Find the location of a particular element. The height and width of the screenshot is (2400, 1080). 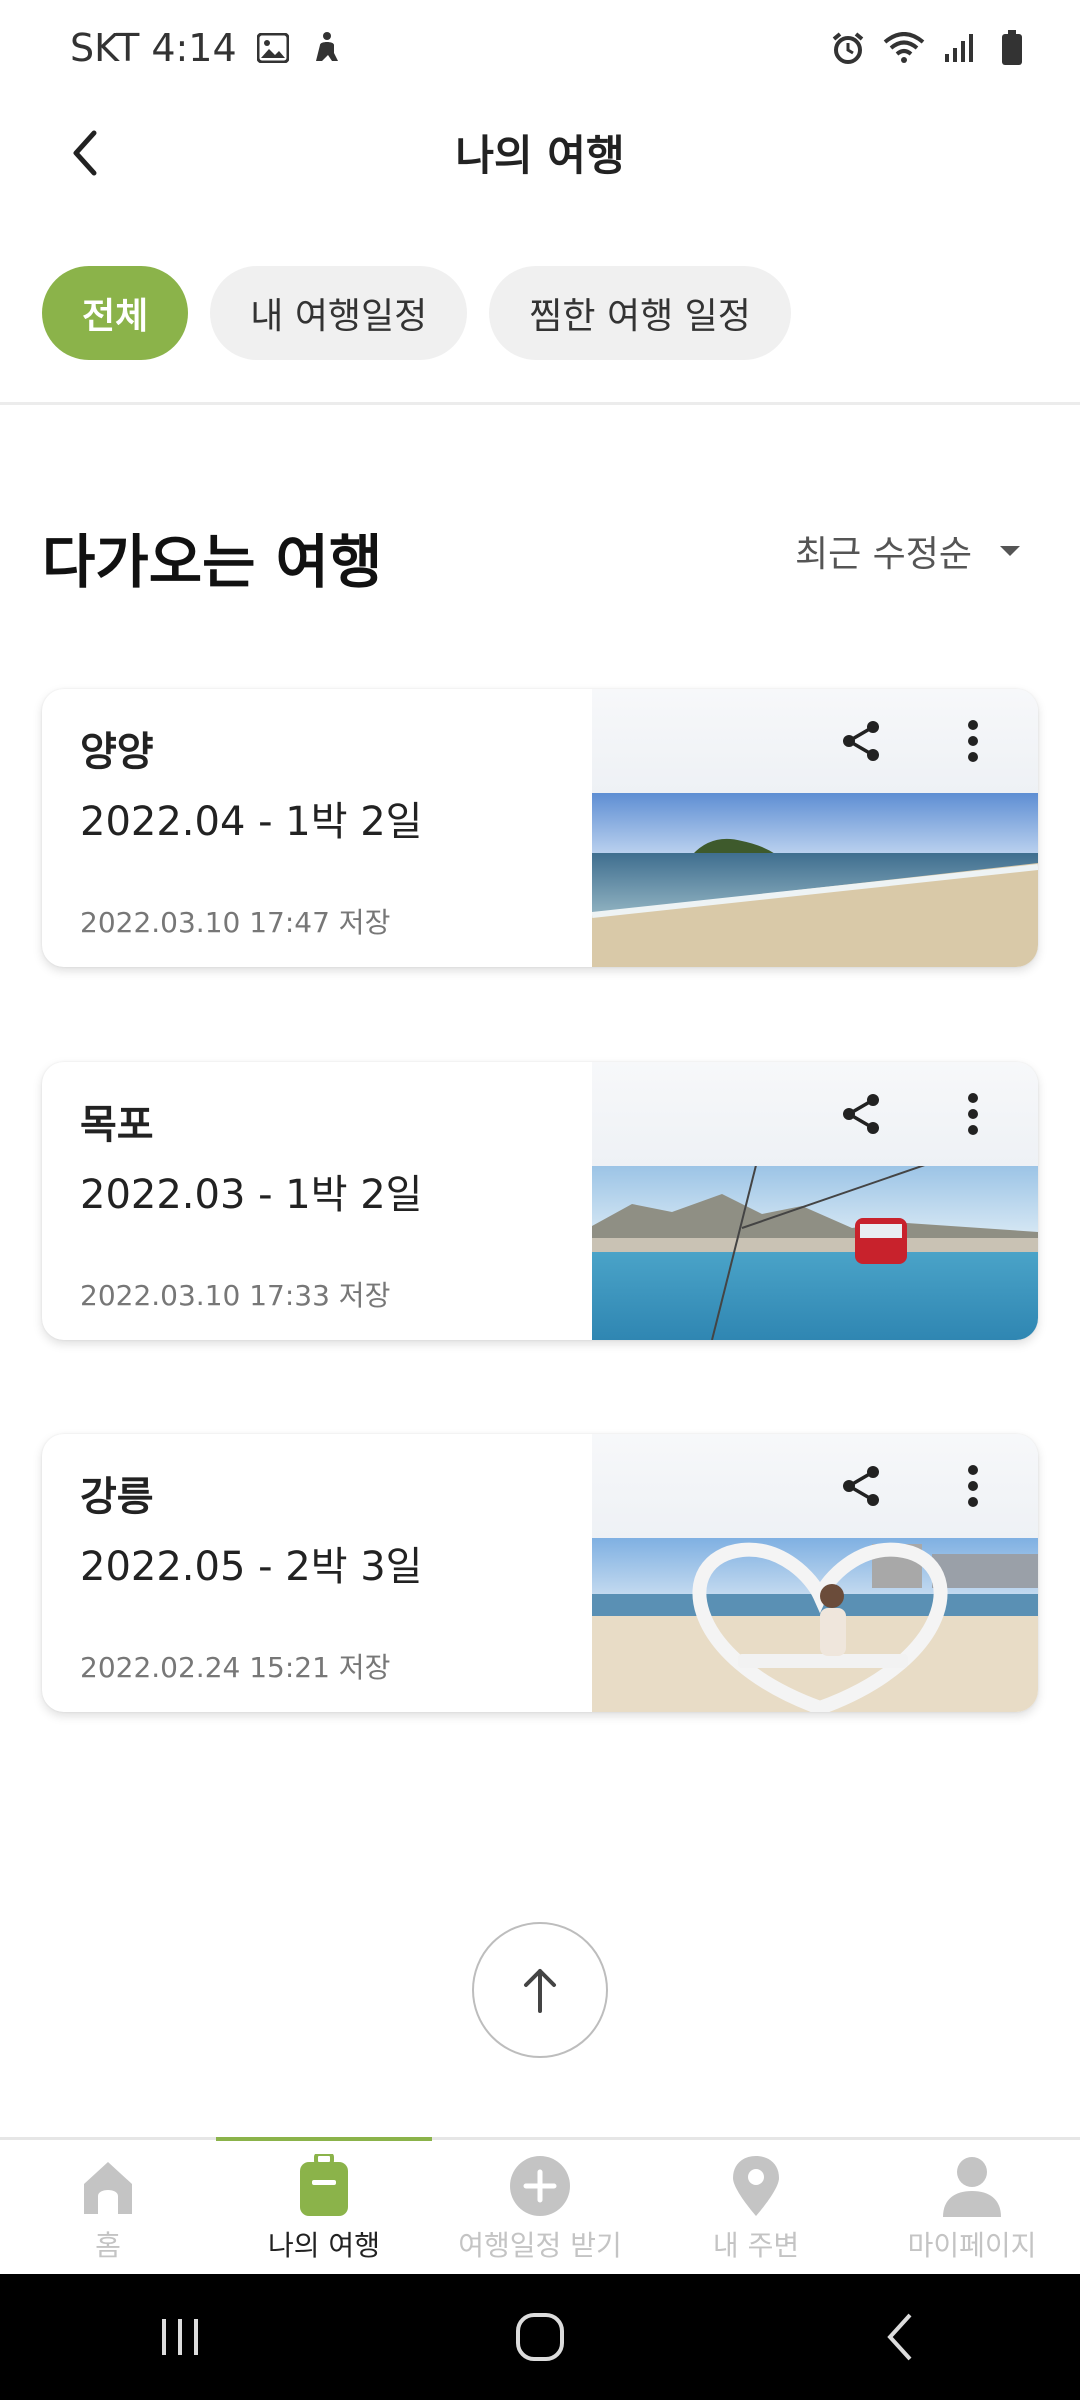

nav-home: 홈 is located at coordinates (108, 2207).